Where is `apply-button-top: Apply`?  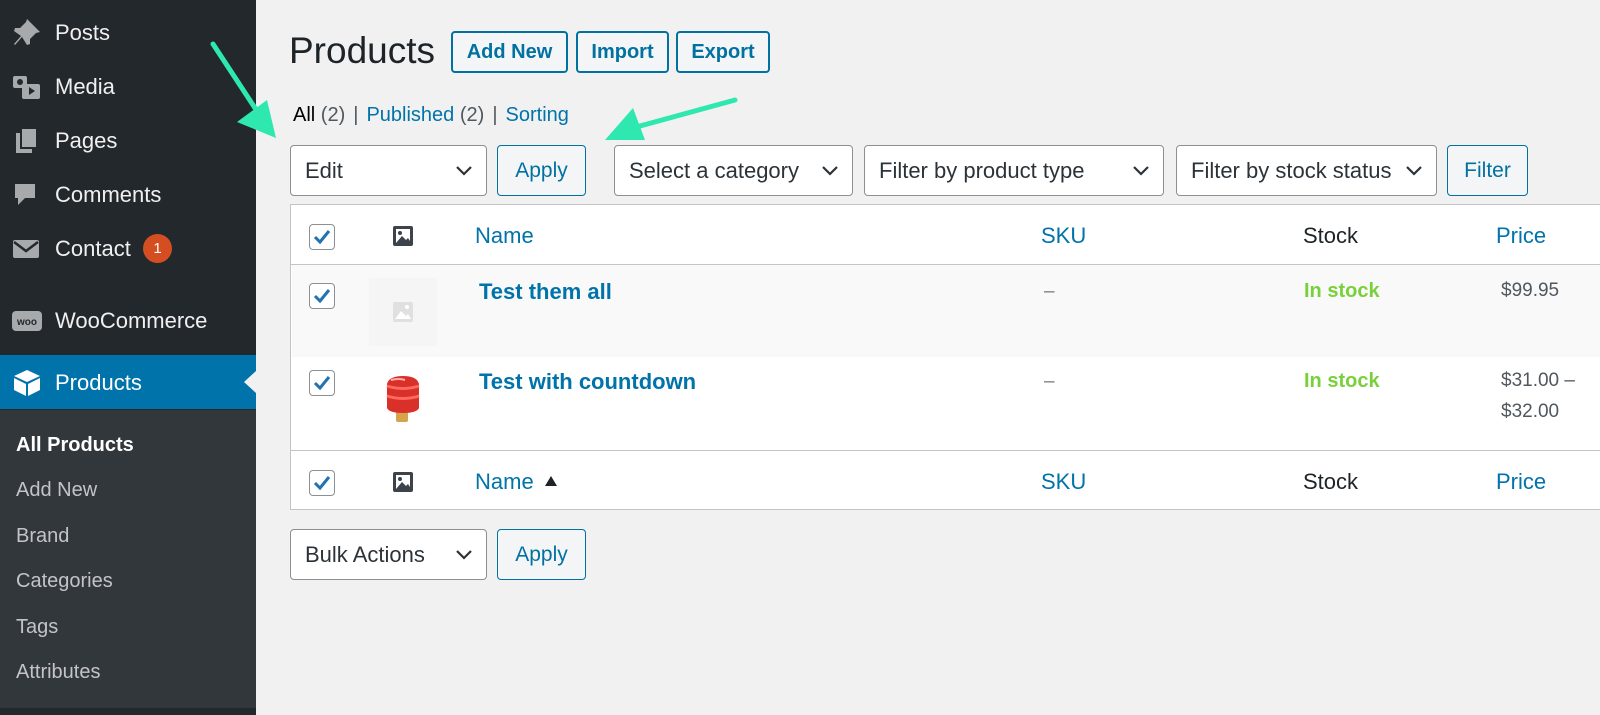
apply-button-top: Apply is located at coordinates (541, 170).